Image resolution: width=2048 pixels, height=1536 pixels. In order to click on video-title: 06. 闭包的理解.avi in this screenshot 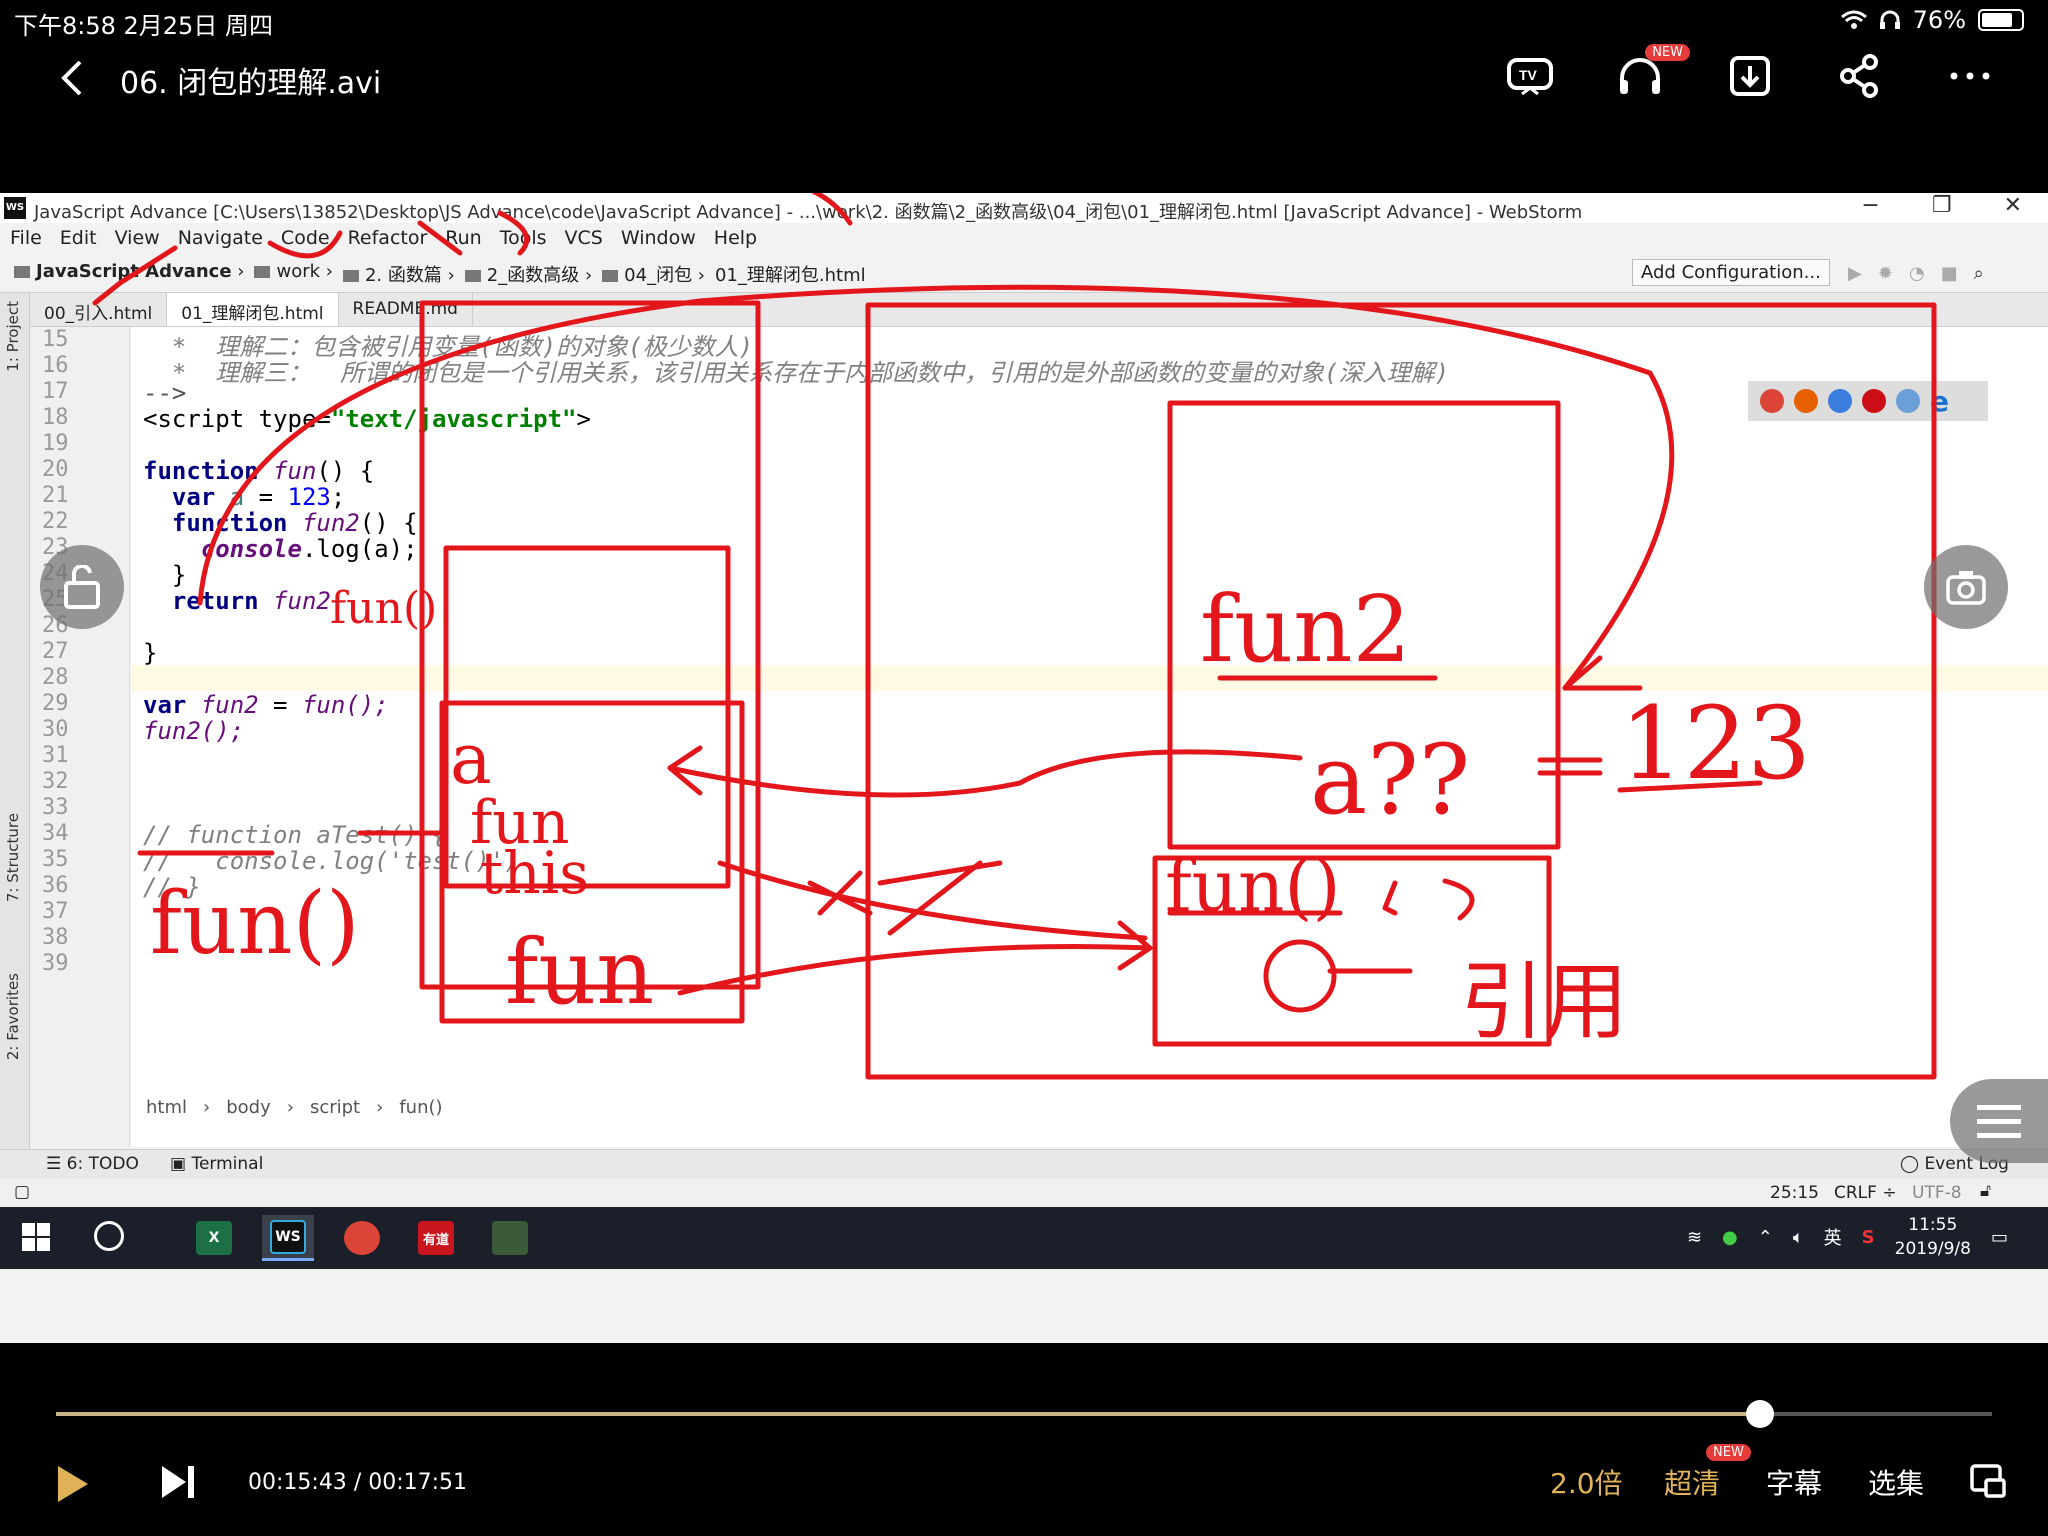, I will do `click(251, 83)`.